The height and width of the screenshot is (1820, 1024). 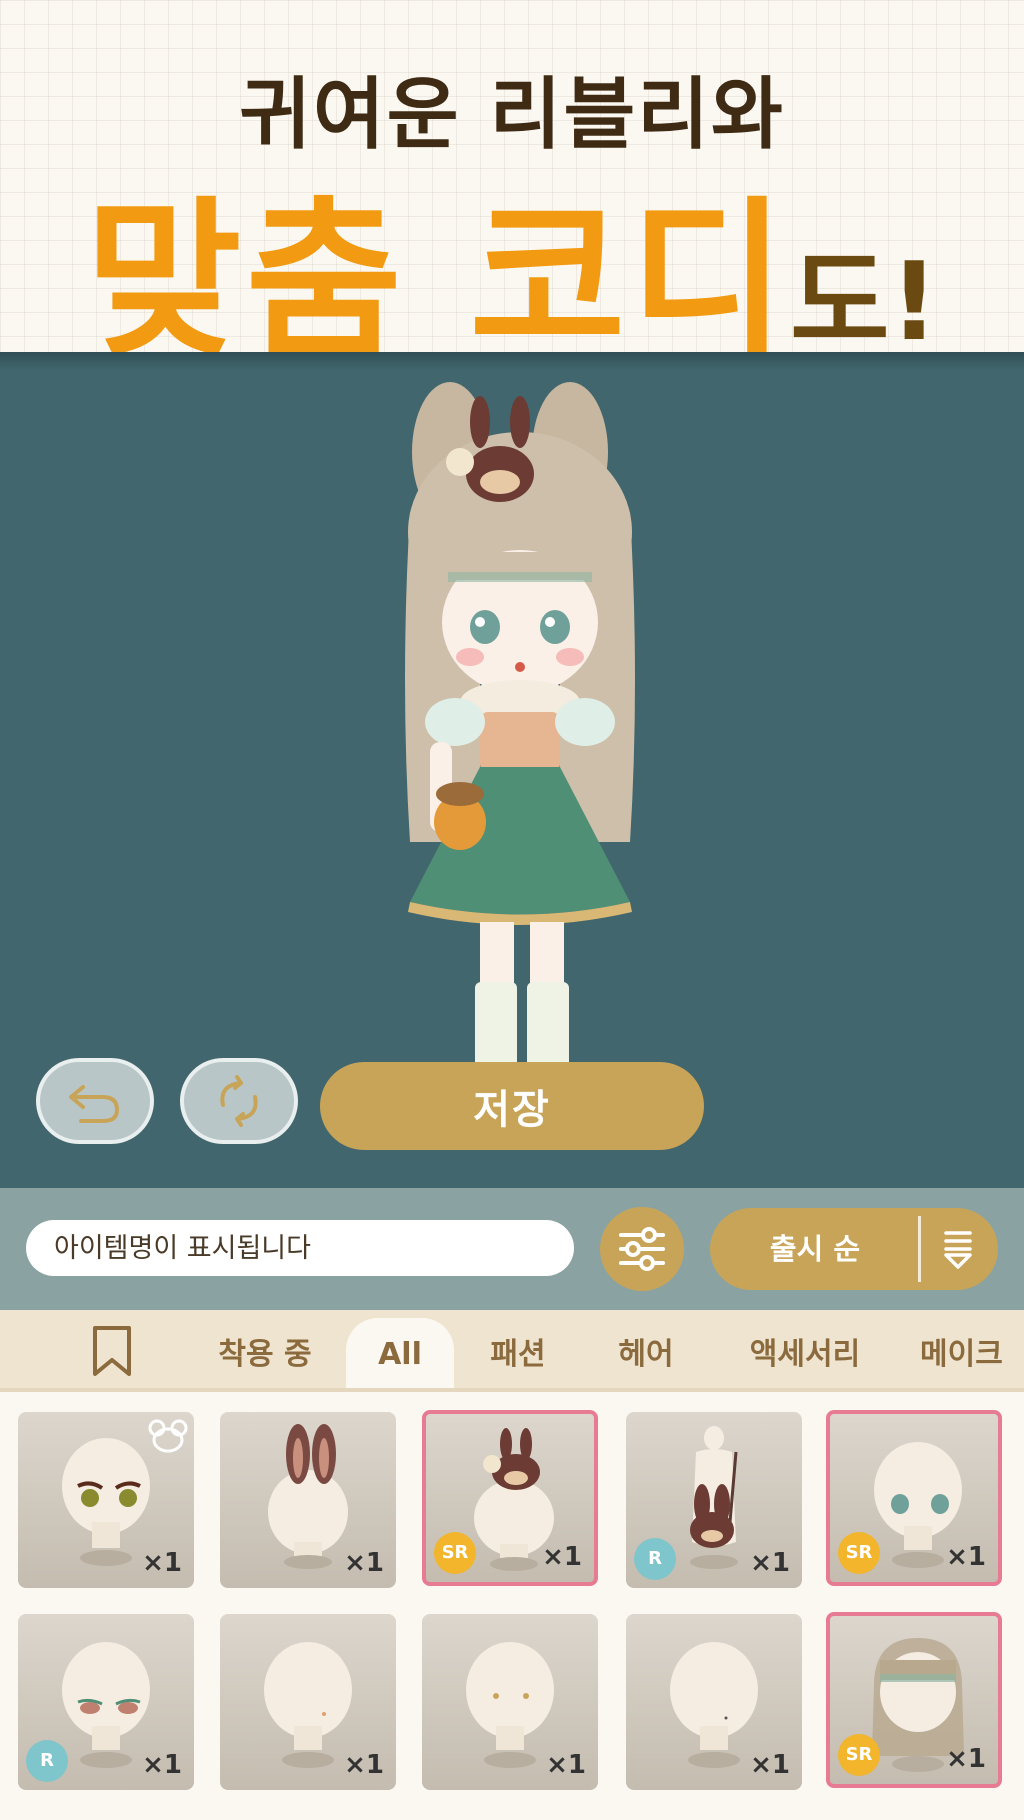 What do you see at coordinates (168, 1436) in the screenshot?
I see `bear-icon` at bounding box center [168, 1436].